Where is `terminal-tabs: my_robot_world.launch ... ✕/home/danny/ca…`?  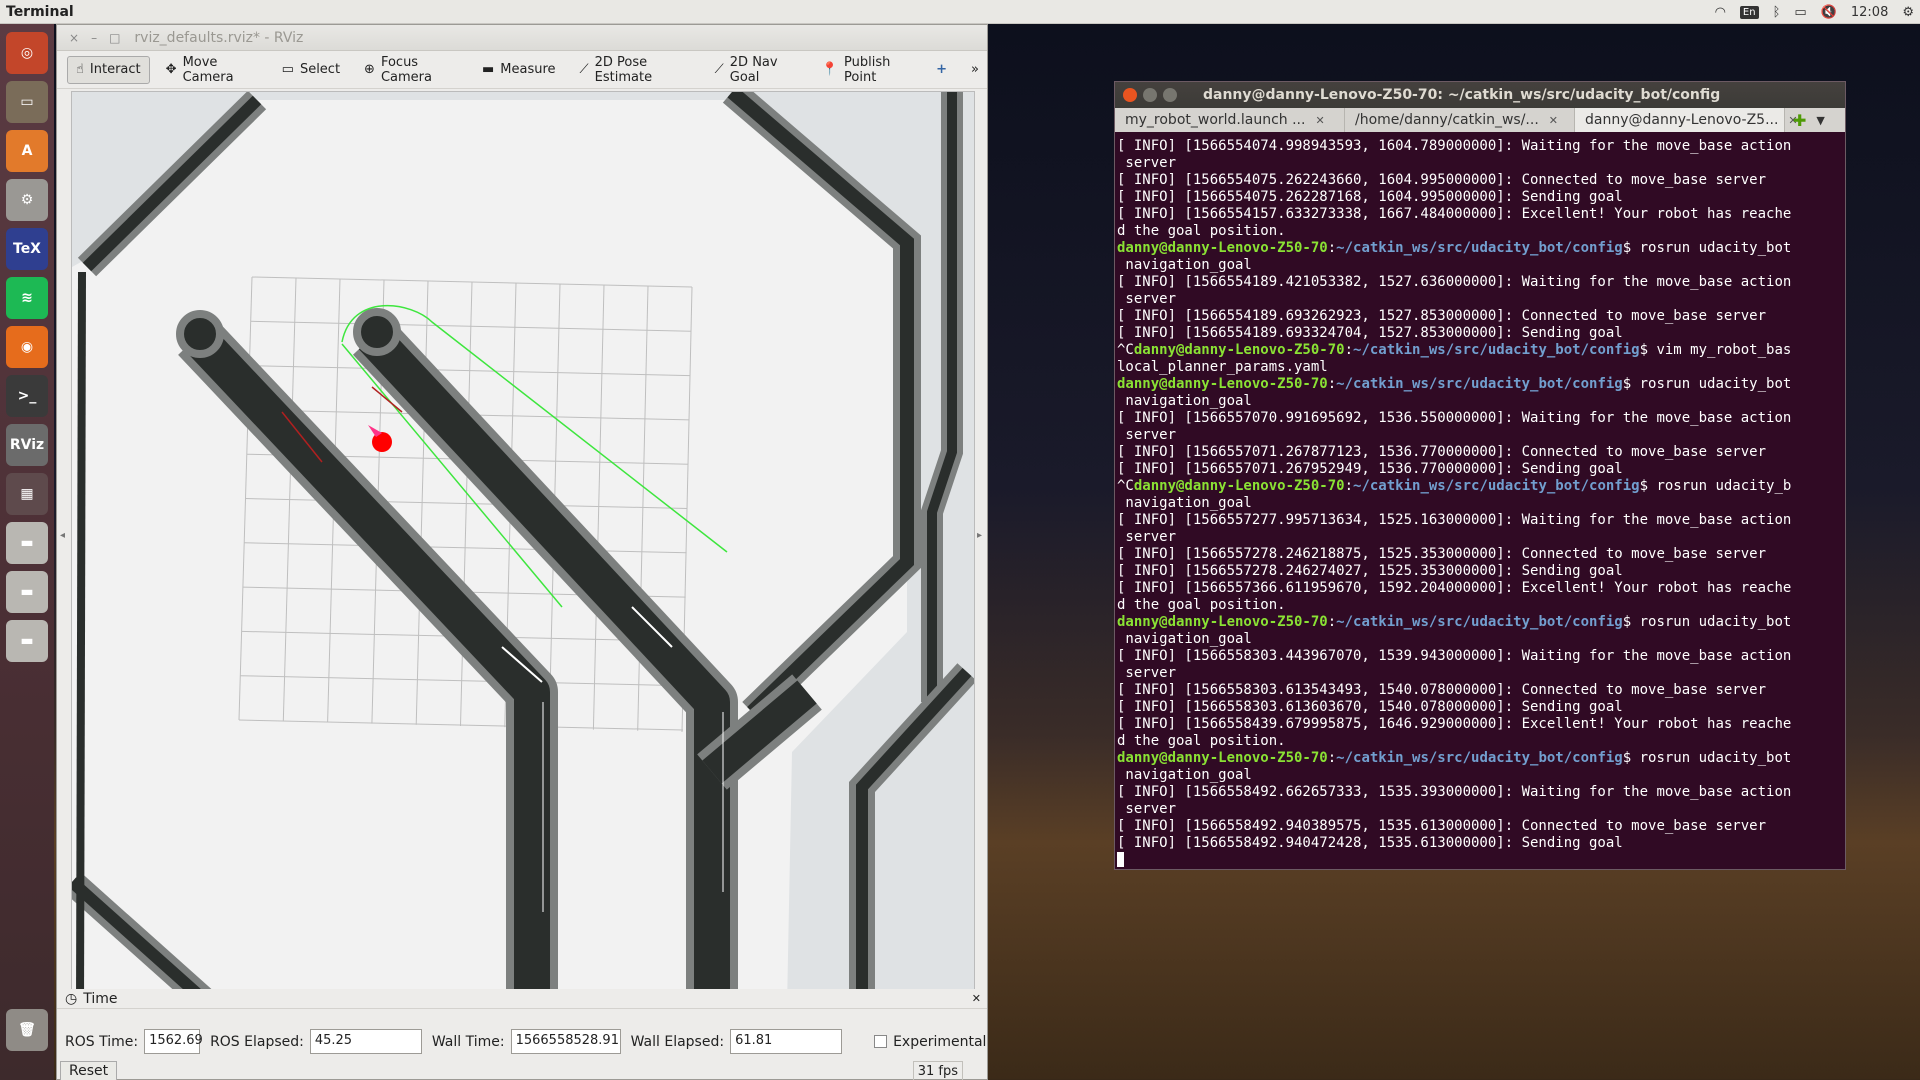 terminal-tabs: my_robot_world.launch ... ✕/home/danny/ca… is located at coordinates (1480, 120).